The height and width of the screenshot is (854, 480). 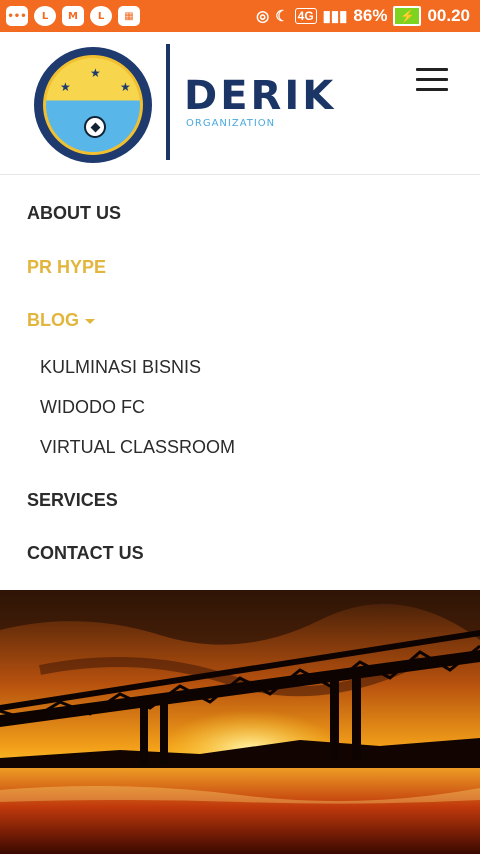 I want to click on moon-icon: ☾, so click(x=282, y=16).